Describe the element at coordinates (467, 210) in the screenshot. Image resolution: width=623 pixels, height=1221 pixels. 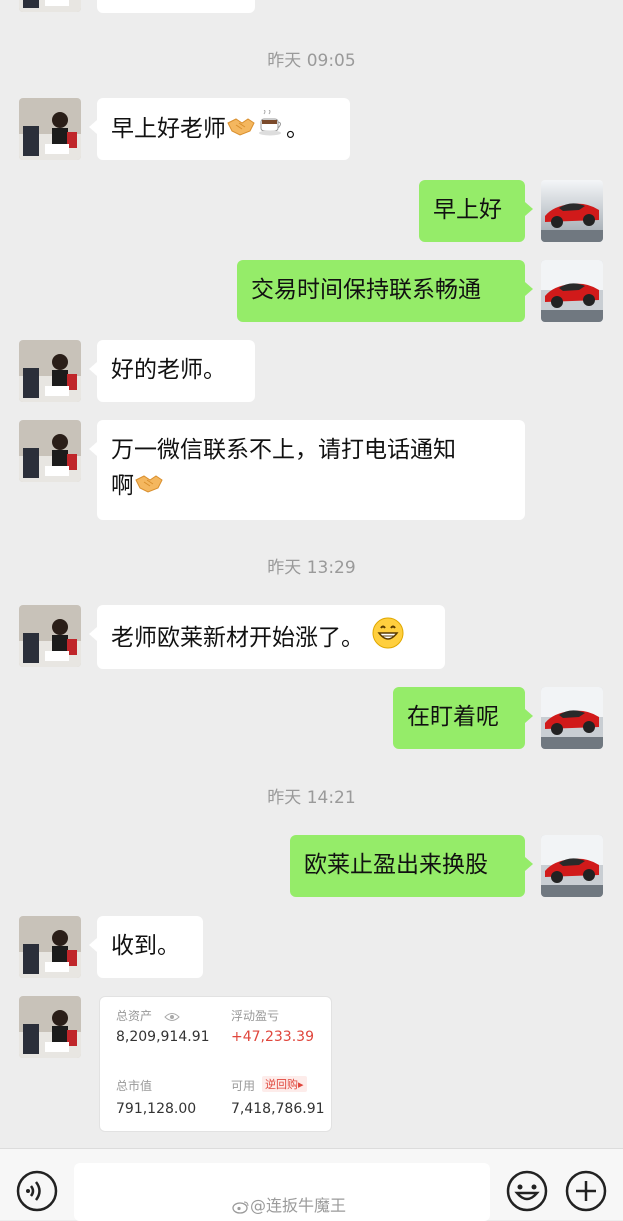
I see `message-text: 早上好` at that location.